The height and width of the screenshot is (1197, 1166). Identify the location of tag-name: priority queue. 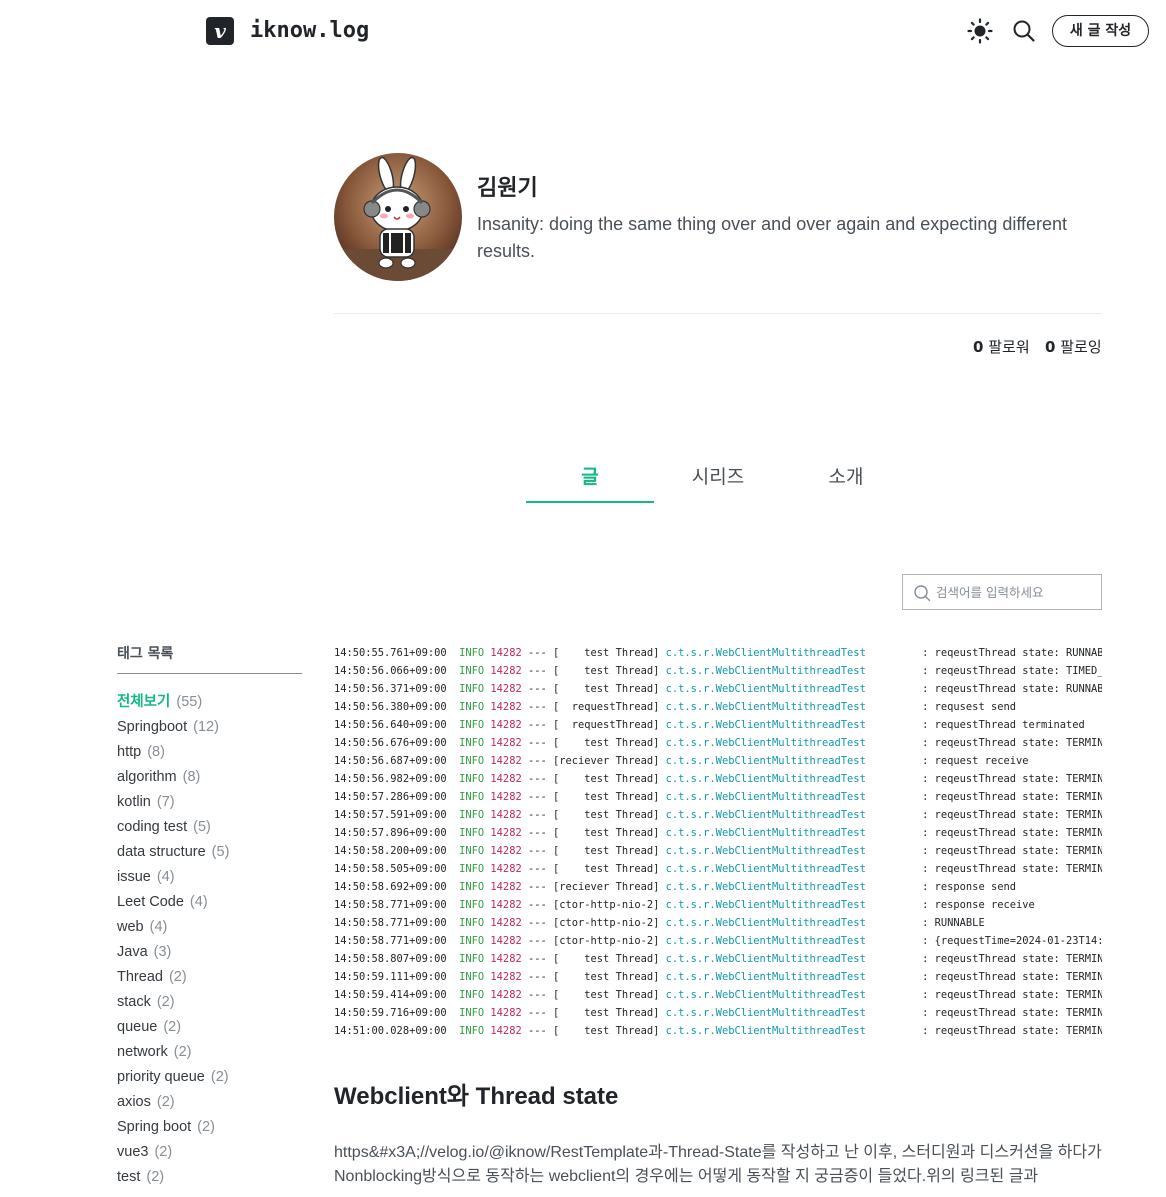
(161, 1077).